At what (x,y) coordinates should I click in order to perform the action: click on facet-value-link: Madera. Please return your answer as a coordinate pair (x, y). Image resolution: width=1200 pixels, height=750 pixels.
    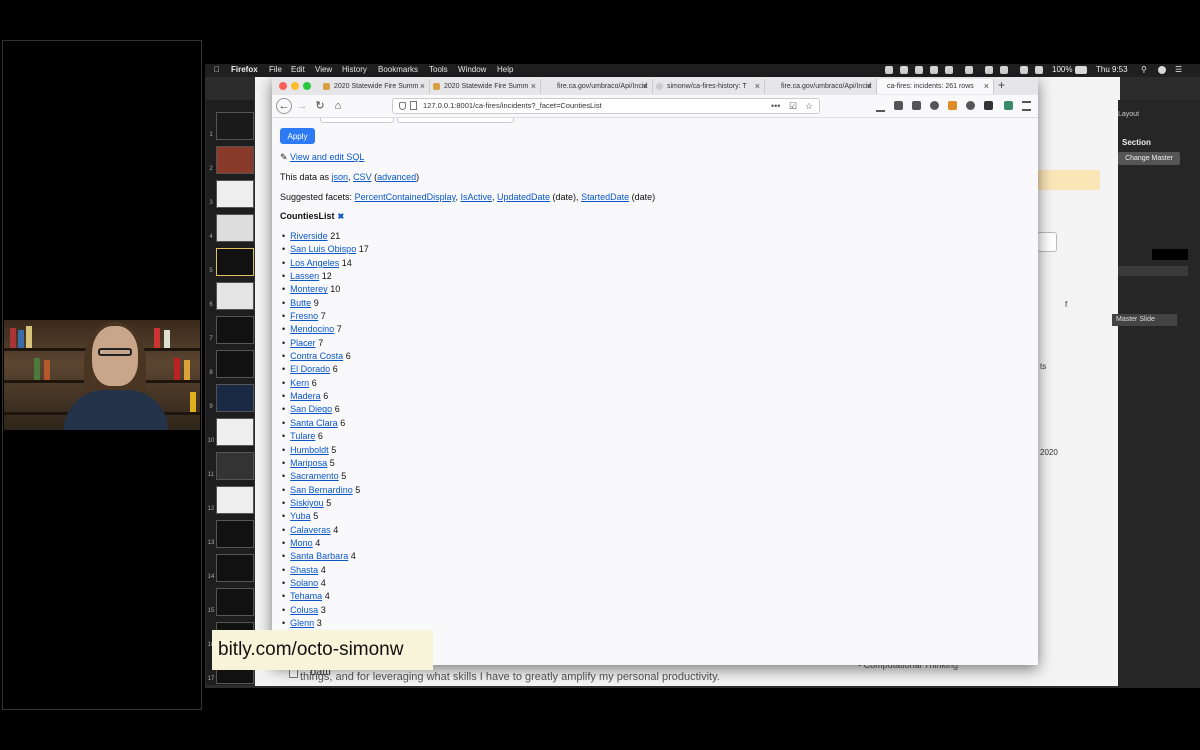
    Looking at the image, I should click on (305, 396).